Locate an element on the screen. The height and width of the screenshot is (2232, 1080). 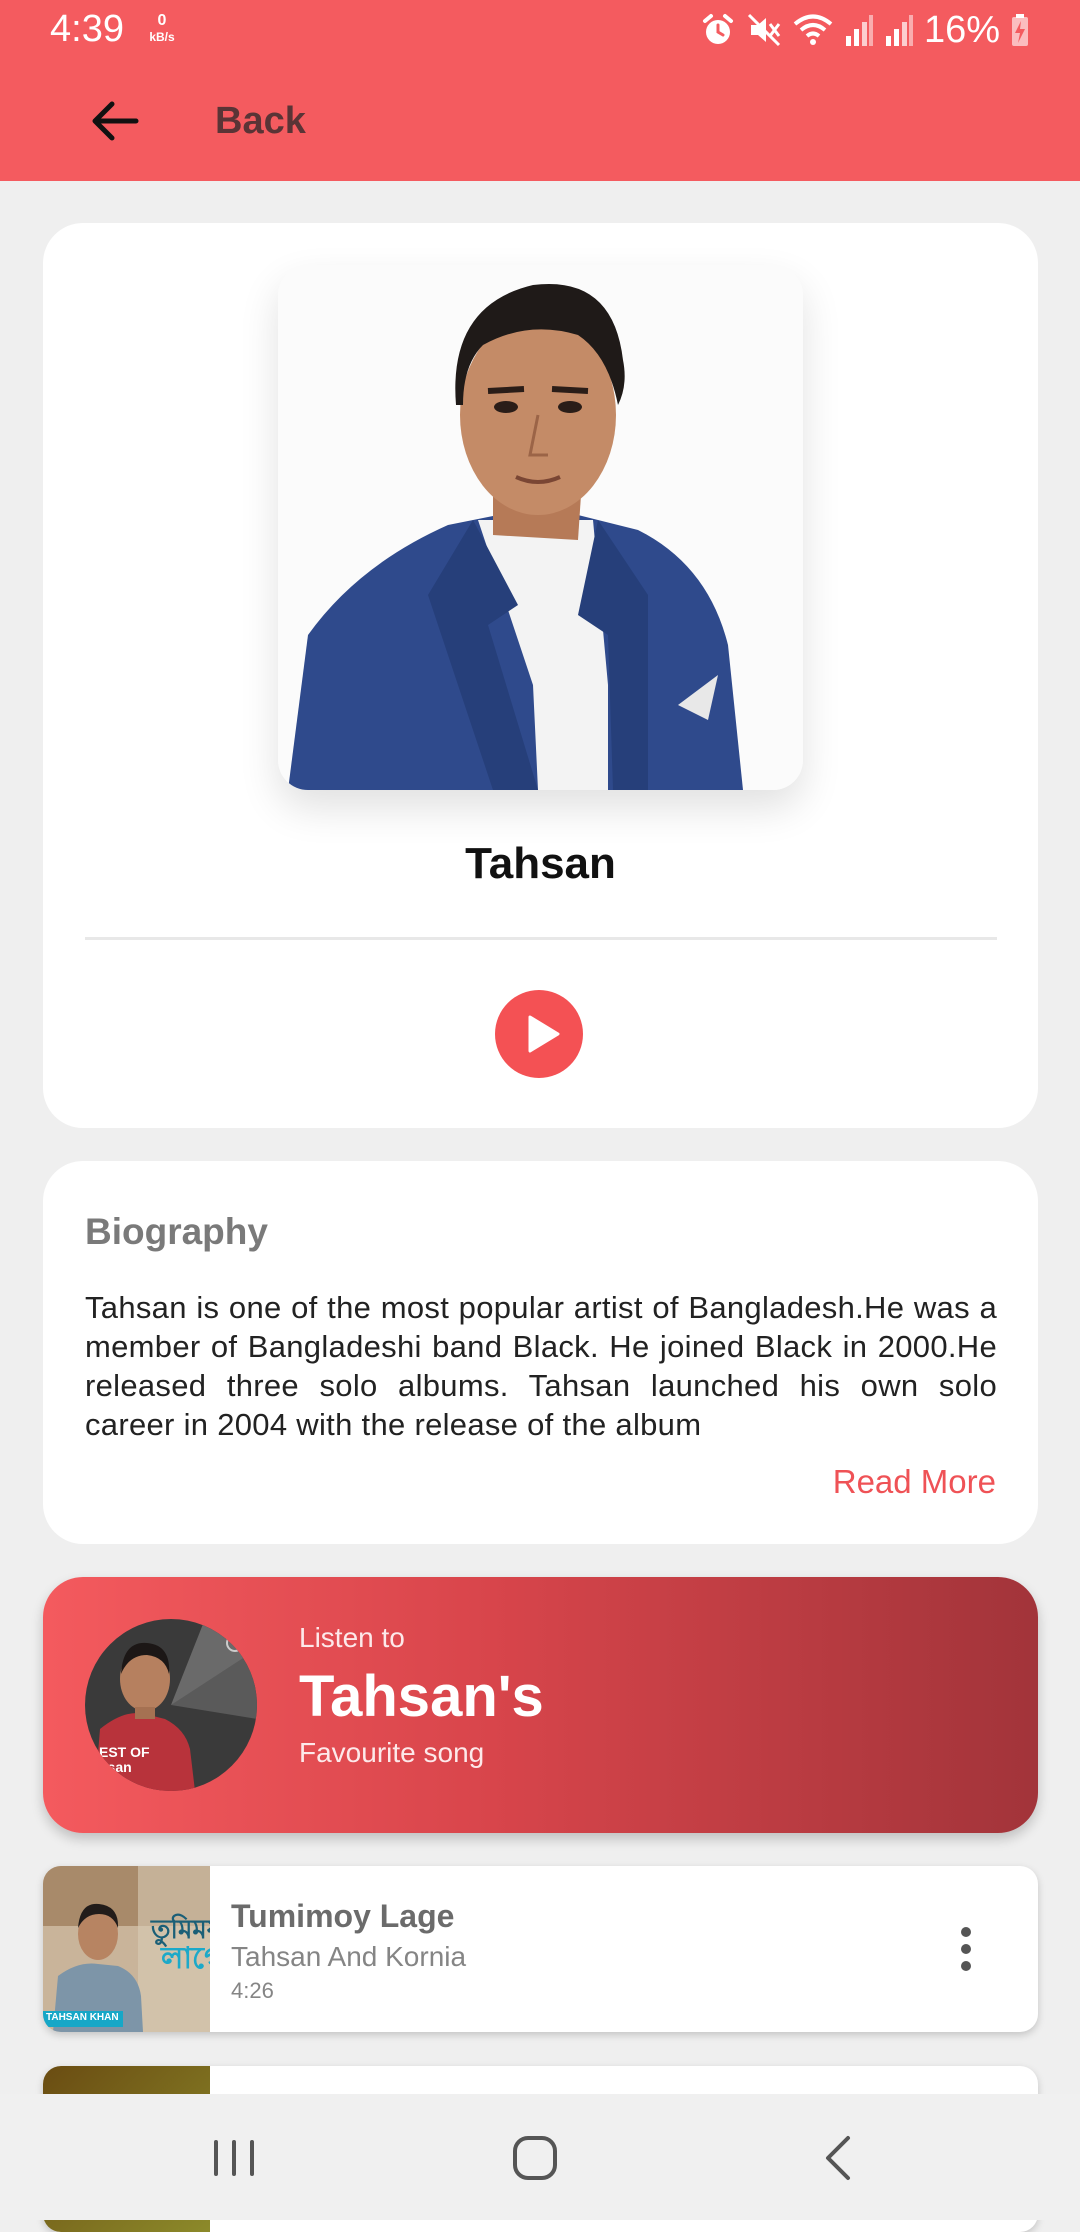
artist-portrait-image is located at coordinates (540, 527).